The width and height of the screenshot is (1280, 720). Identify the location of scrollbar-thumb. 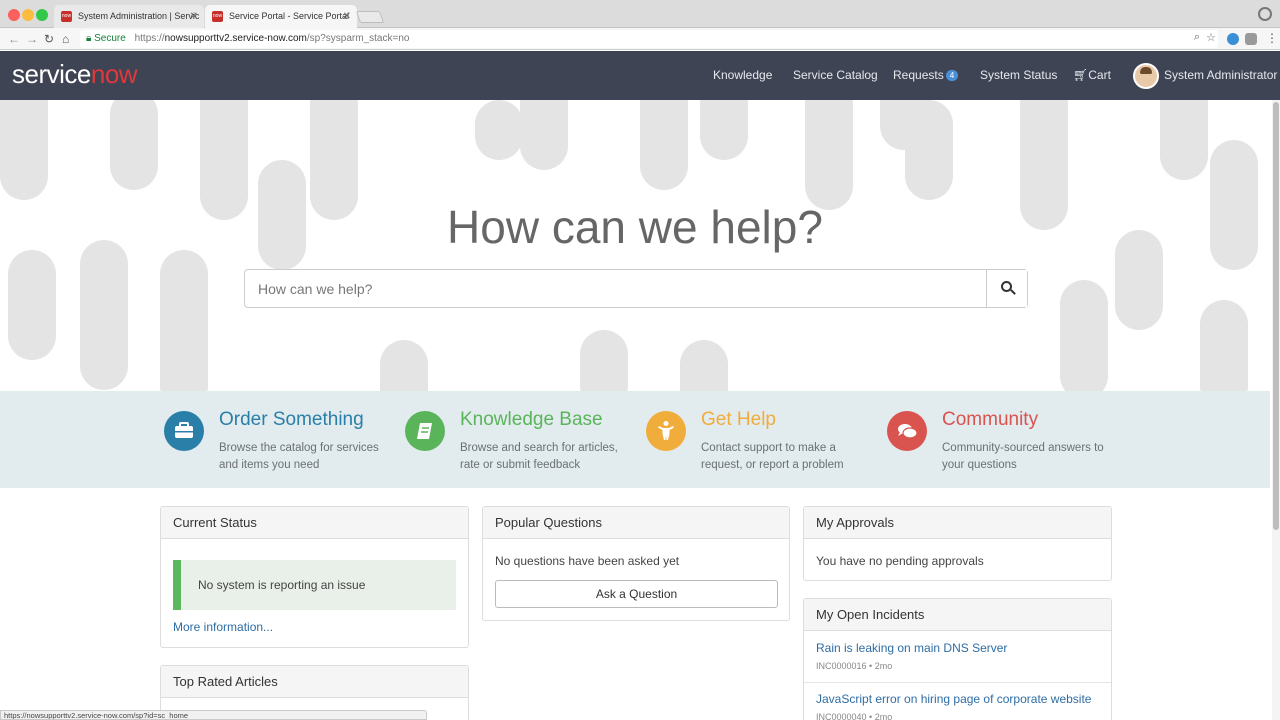
(1276, 316).